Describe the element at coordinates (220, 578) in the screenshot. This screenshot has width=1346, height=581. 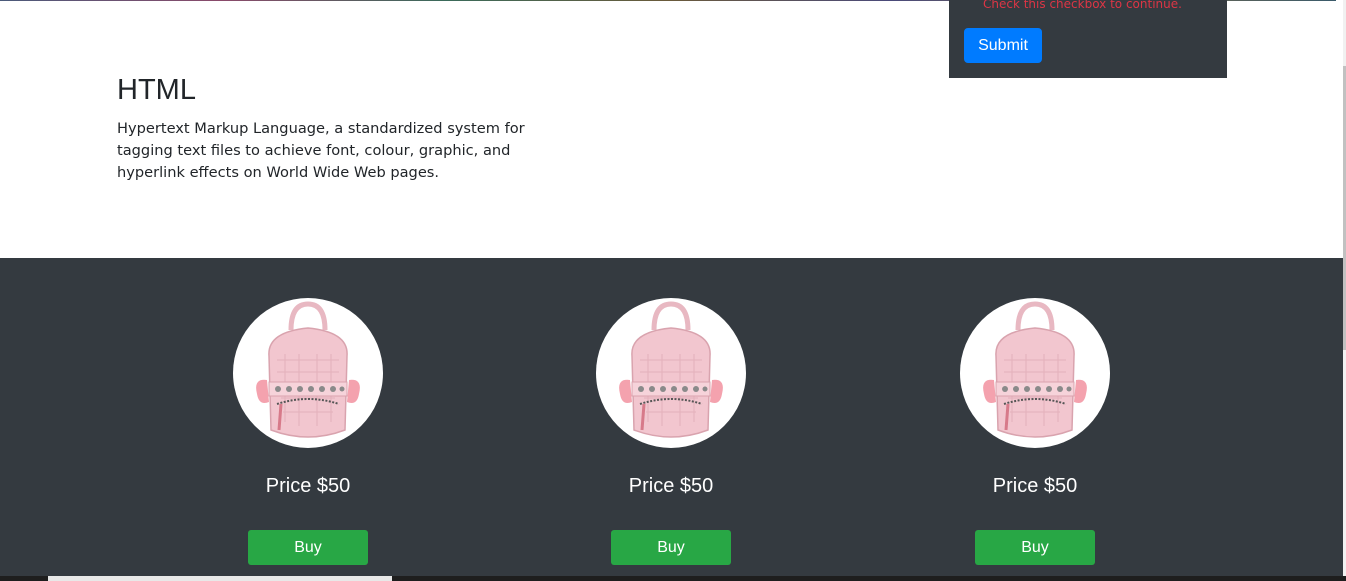
I see `taskbar-active-item` at that location.